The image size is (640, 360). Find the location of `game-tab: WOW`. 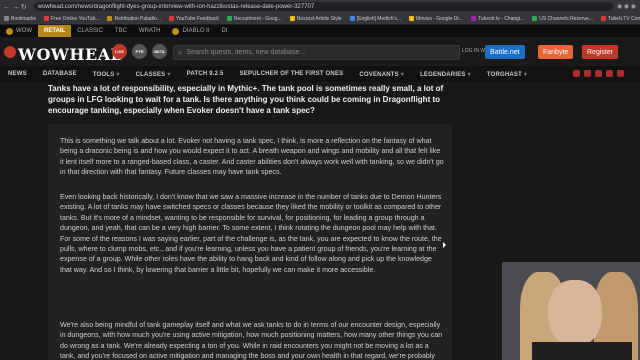

game-tab: WOW is located at coordinates (19, 31).